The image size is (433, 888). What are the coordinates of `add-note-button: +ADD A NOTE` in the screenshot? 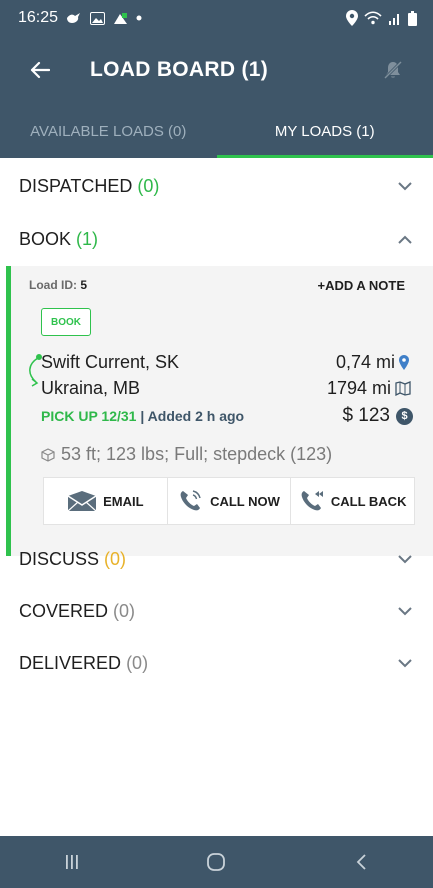 It's located at (361, 285).